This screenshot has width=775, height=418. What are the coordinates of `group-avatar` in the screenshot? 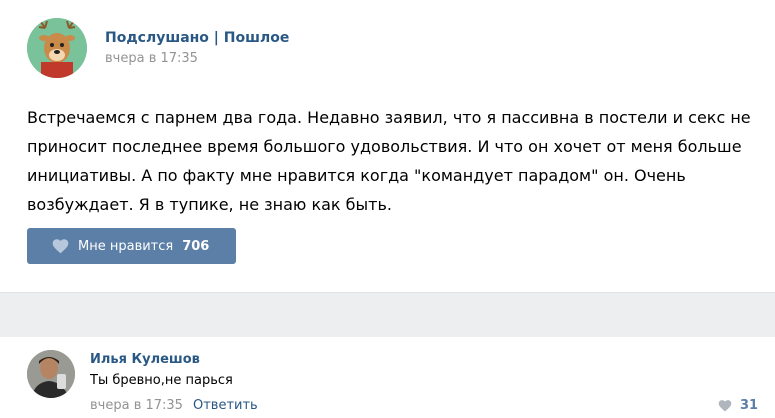 It's located at (57, 48).